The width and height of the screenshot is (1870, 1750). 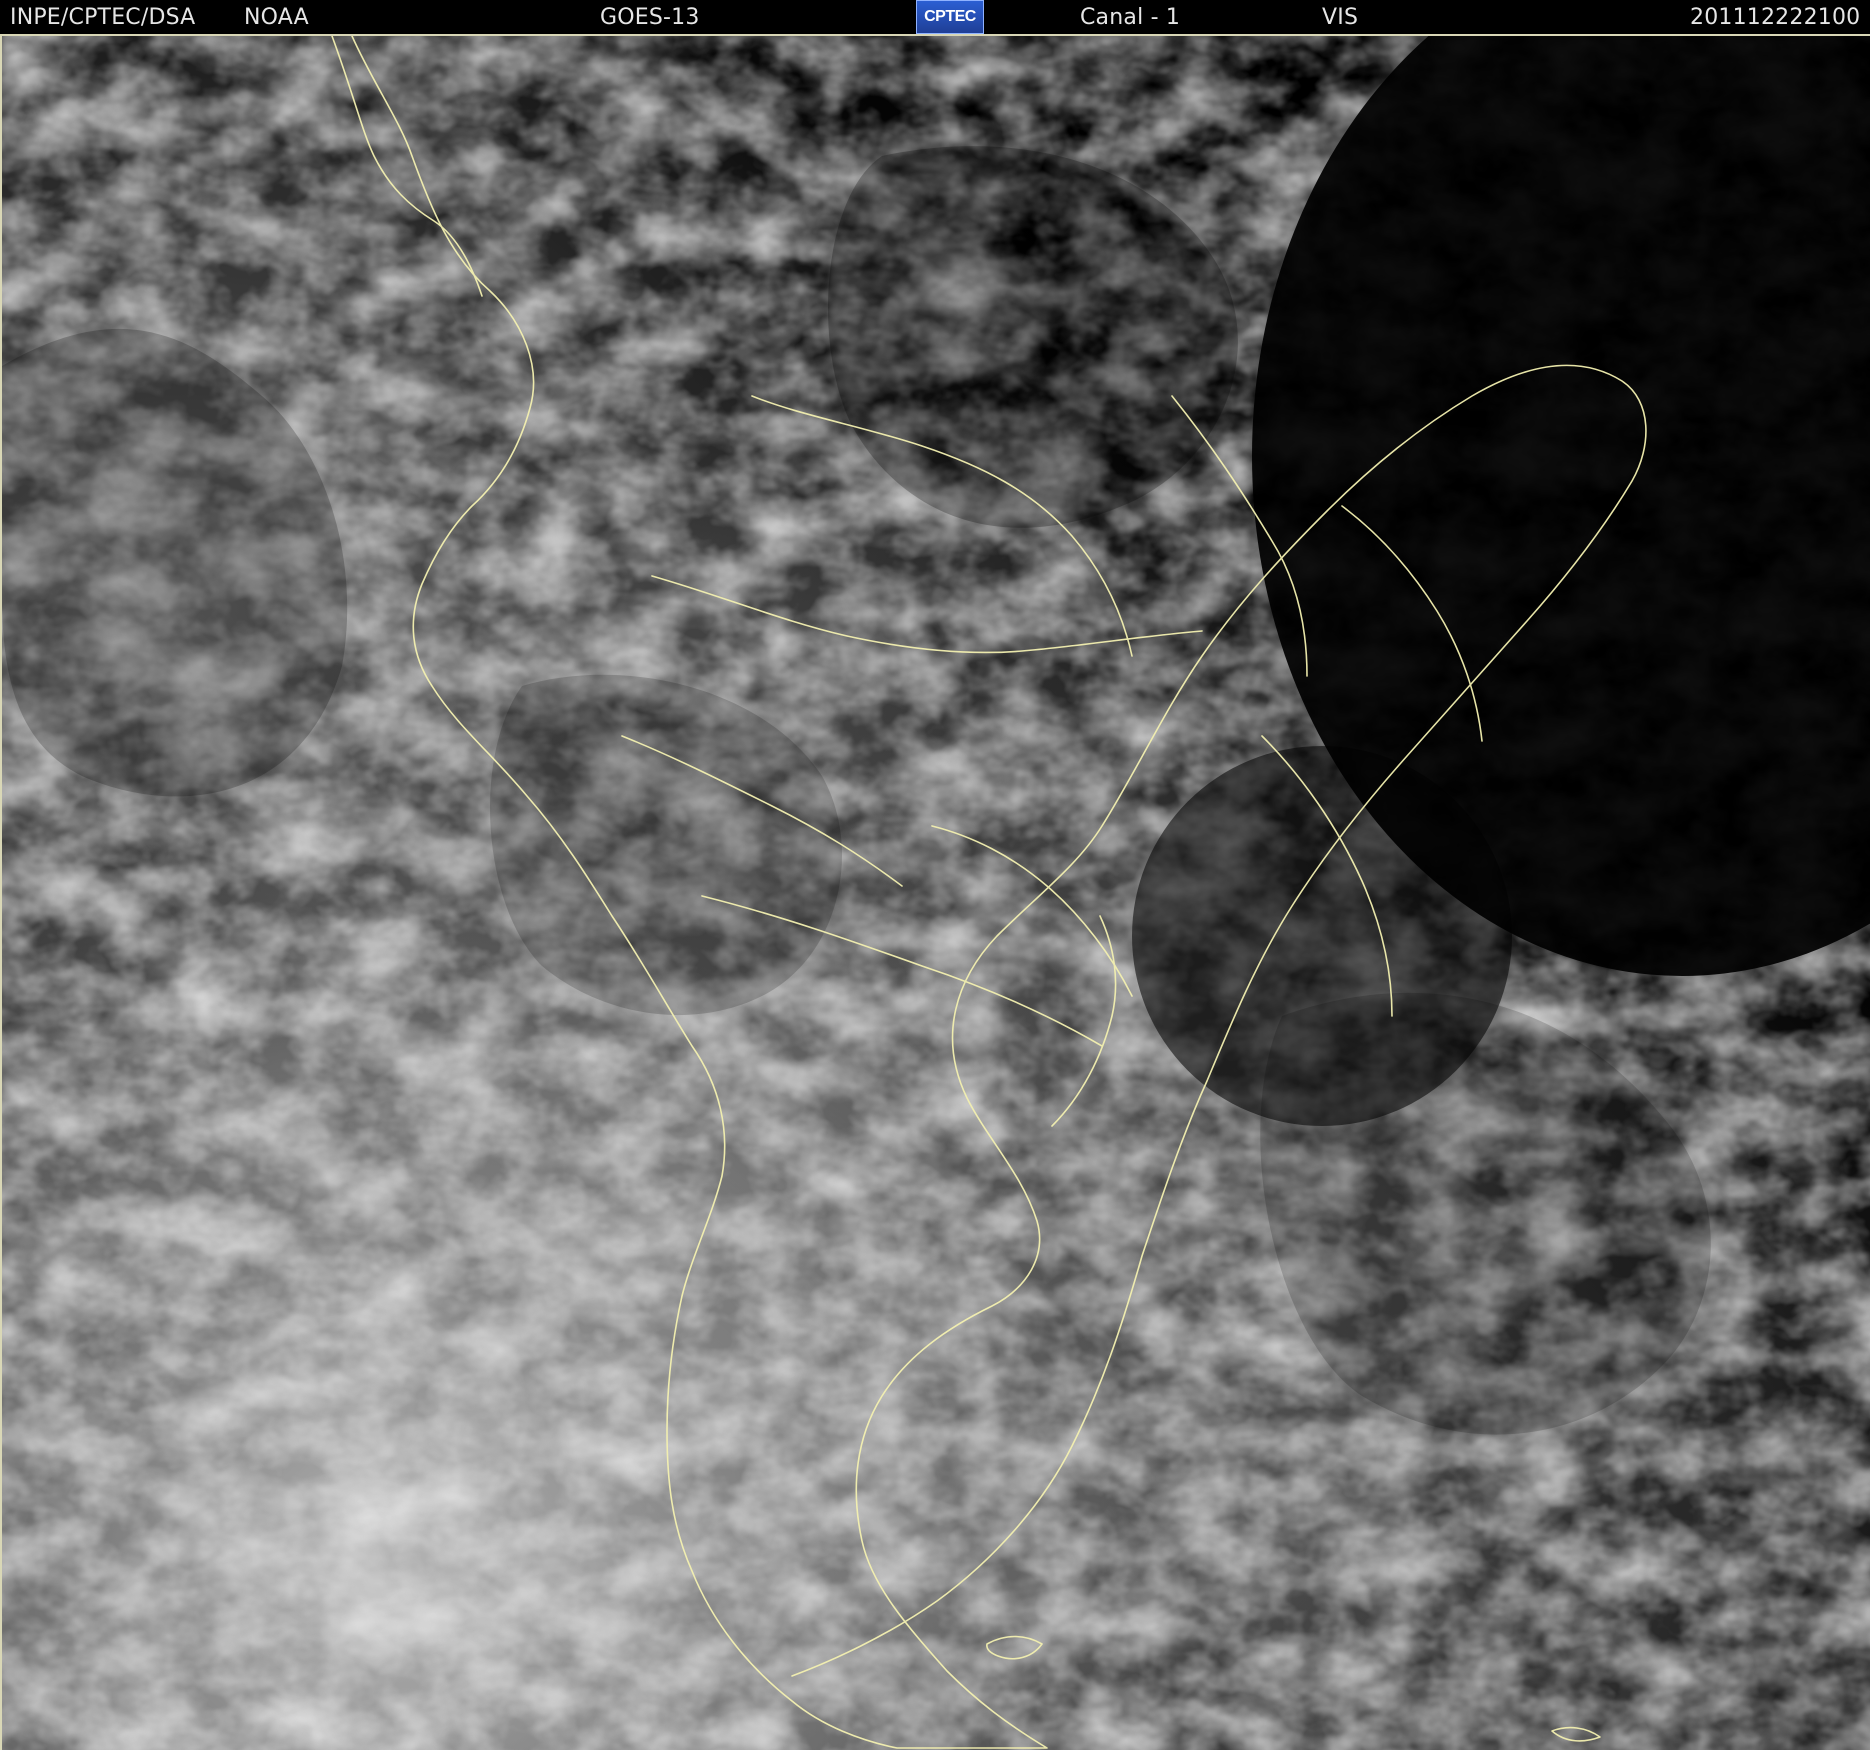 What do you see at coordinates (103, 17) in the screenshot?
I see `header-org: INPE/CPTEC/DSA` at bounding box center [103, 17].